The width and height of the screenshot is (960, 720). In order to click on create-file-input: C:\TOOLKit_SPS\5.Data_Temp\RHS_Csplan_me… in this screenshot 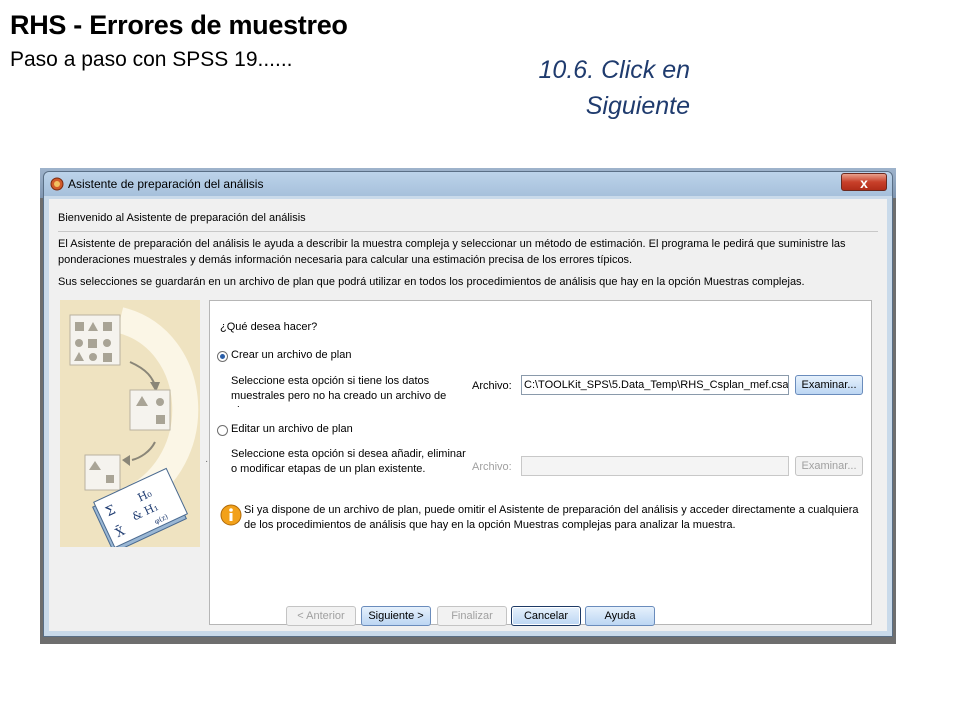, I will do `click(655, 385)`.